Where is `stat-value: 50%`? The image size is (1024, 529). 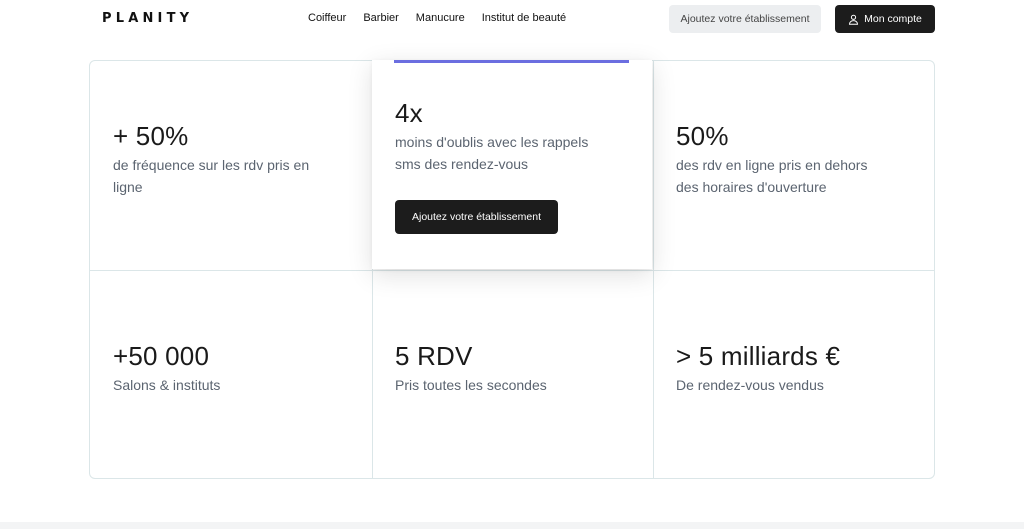 stat-value: 50% is located at coordinates (702, 136).